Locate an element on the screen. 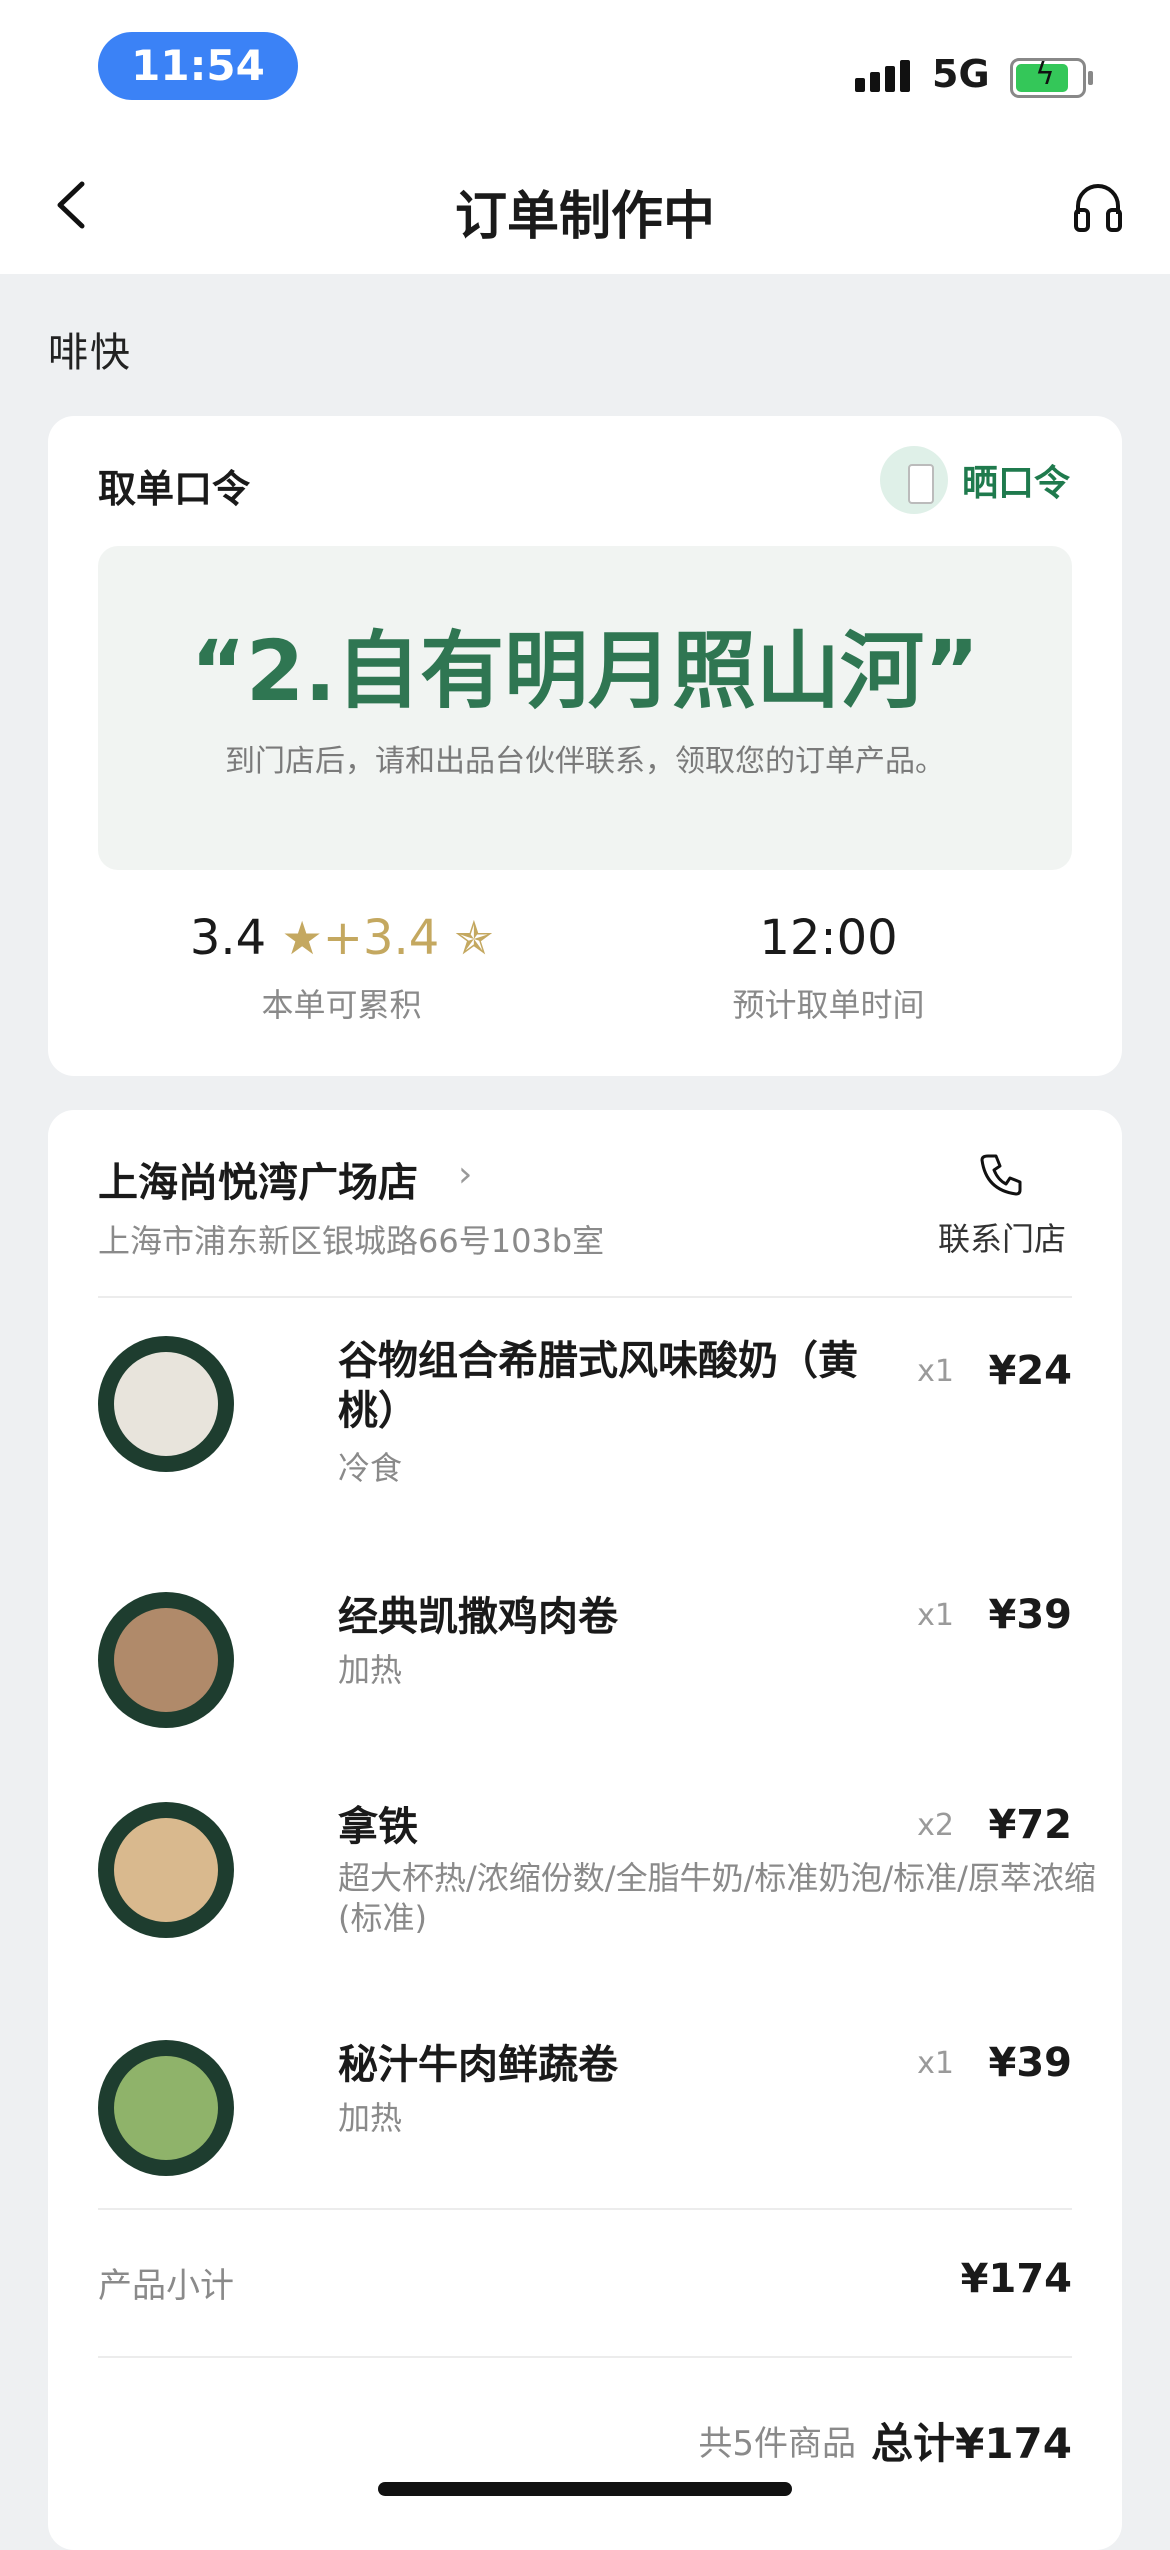  star-outline-icon: ✯ is located at coordinates (474, 938).